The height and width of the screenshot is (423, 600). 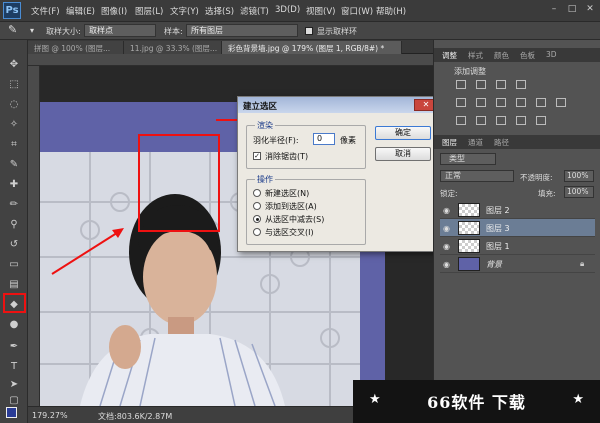 What do you see at coordinates (242, 30) in the screenshot?
I see `sample-select: 所有图层` at bounding box center [242, 30].